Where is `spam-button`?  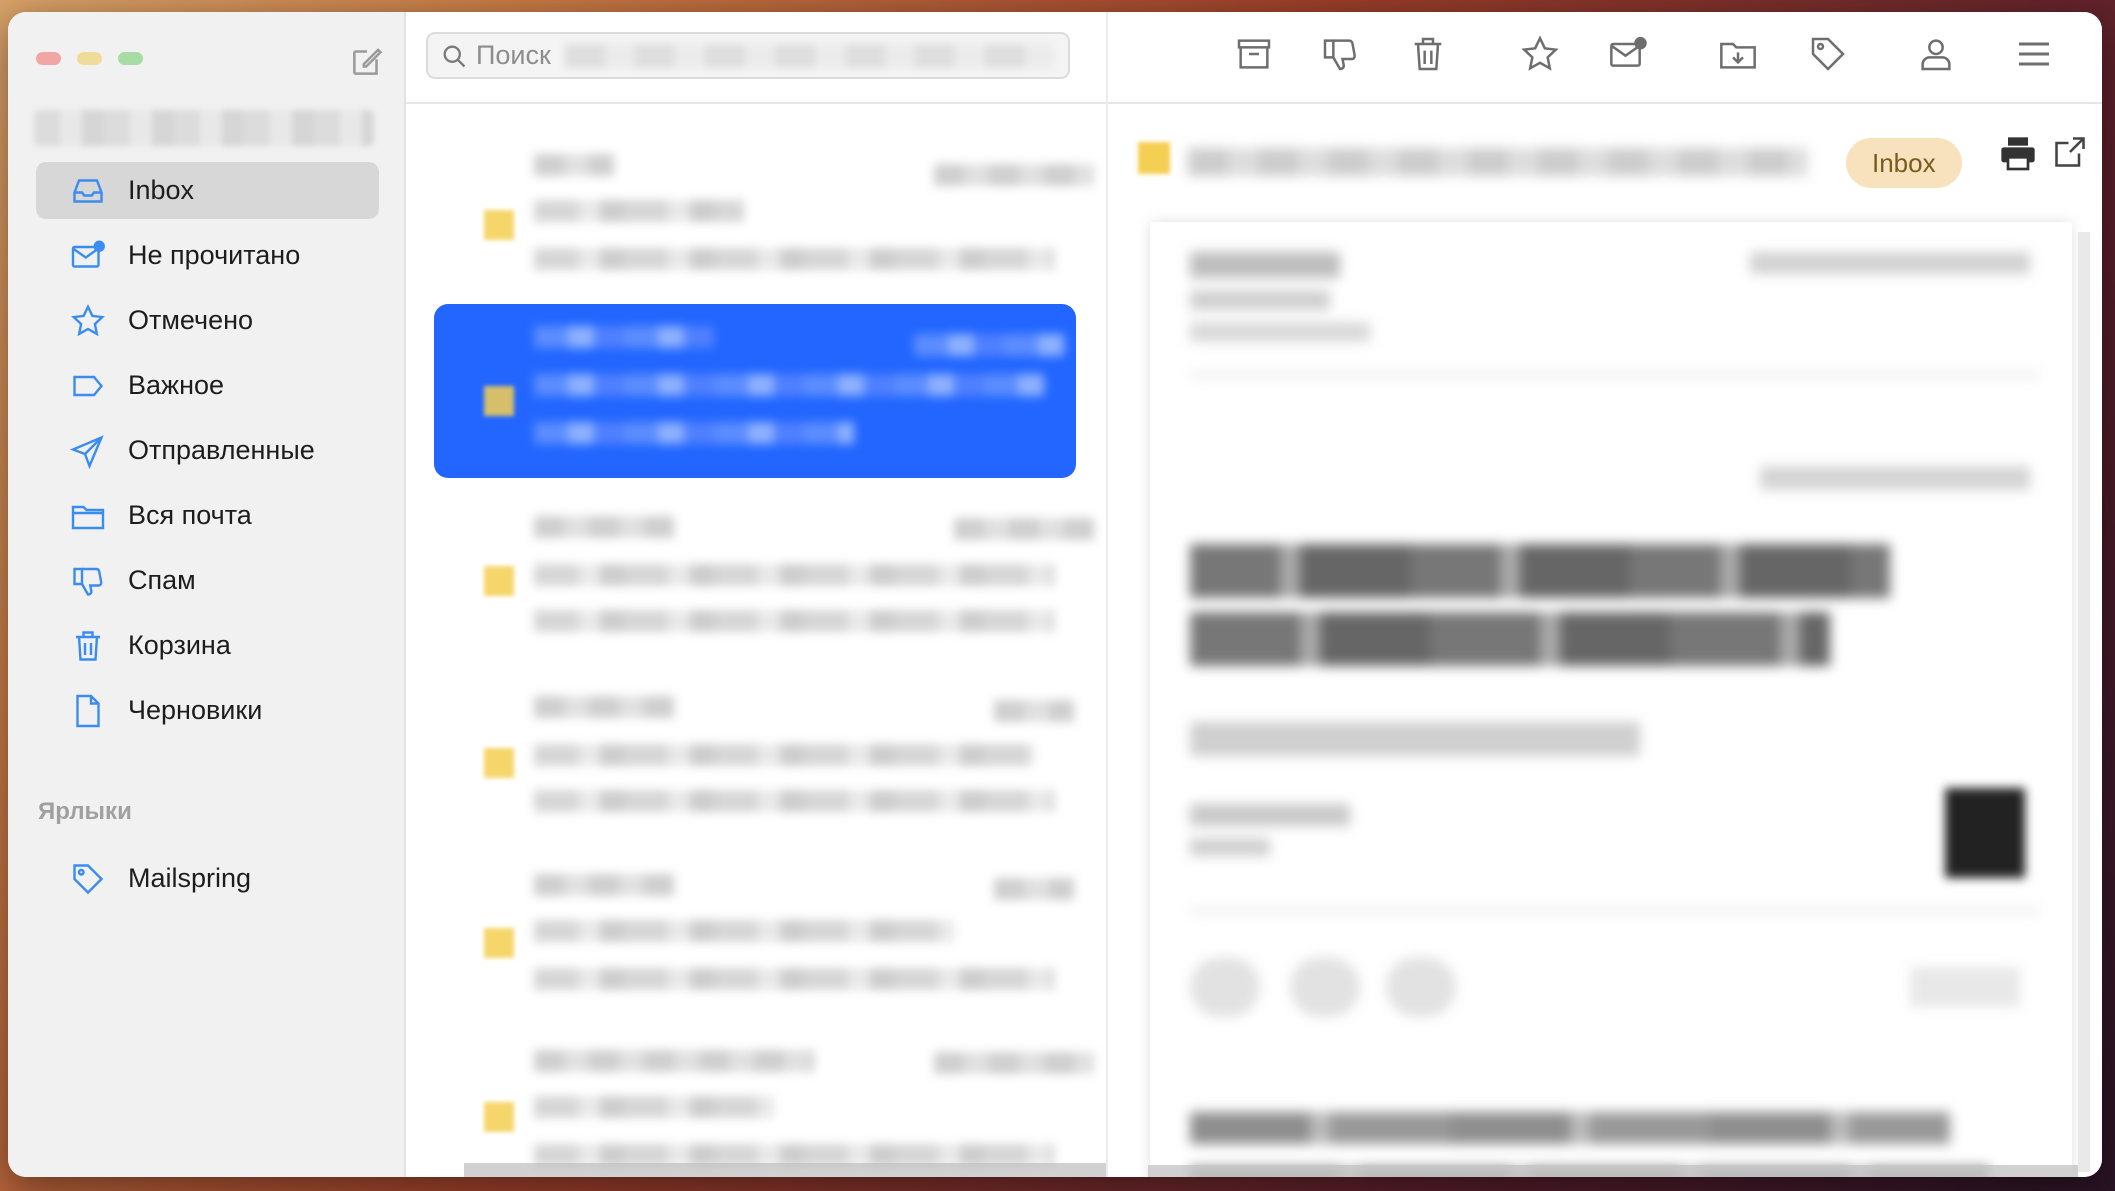 spam-button is located at coordinates (1340, 54).